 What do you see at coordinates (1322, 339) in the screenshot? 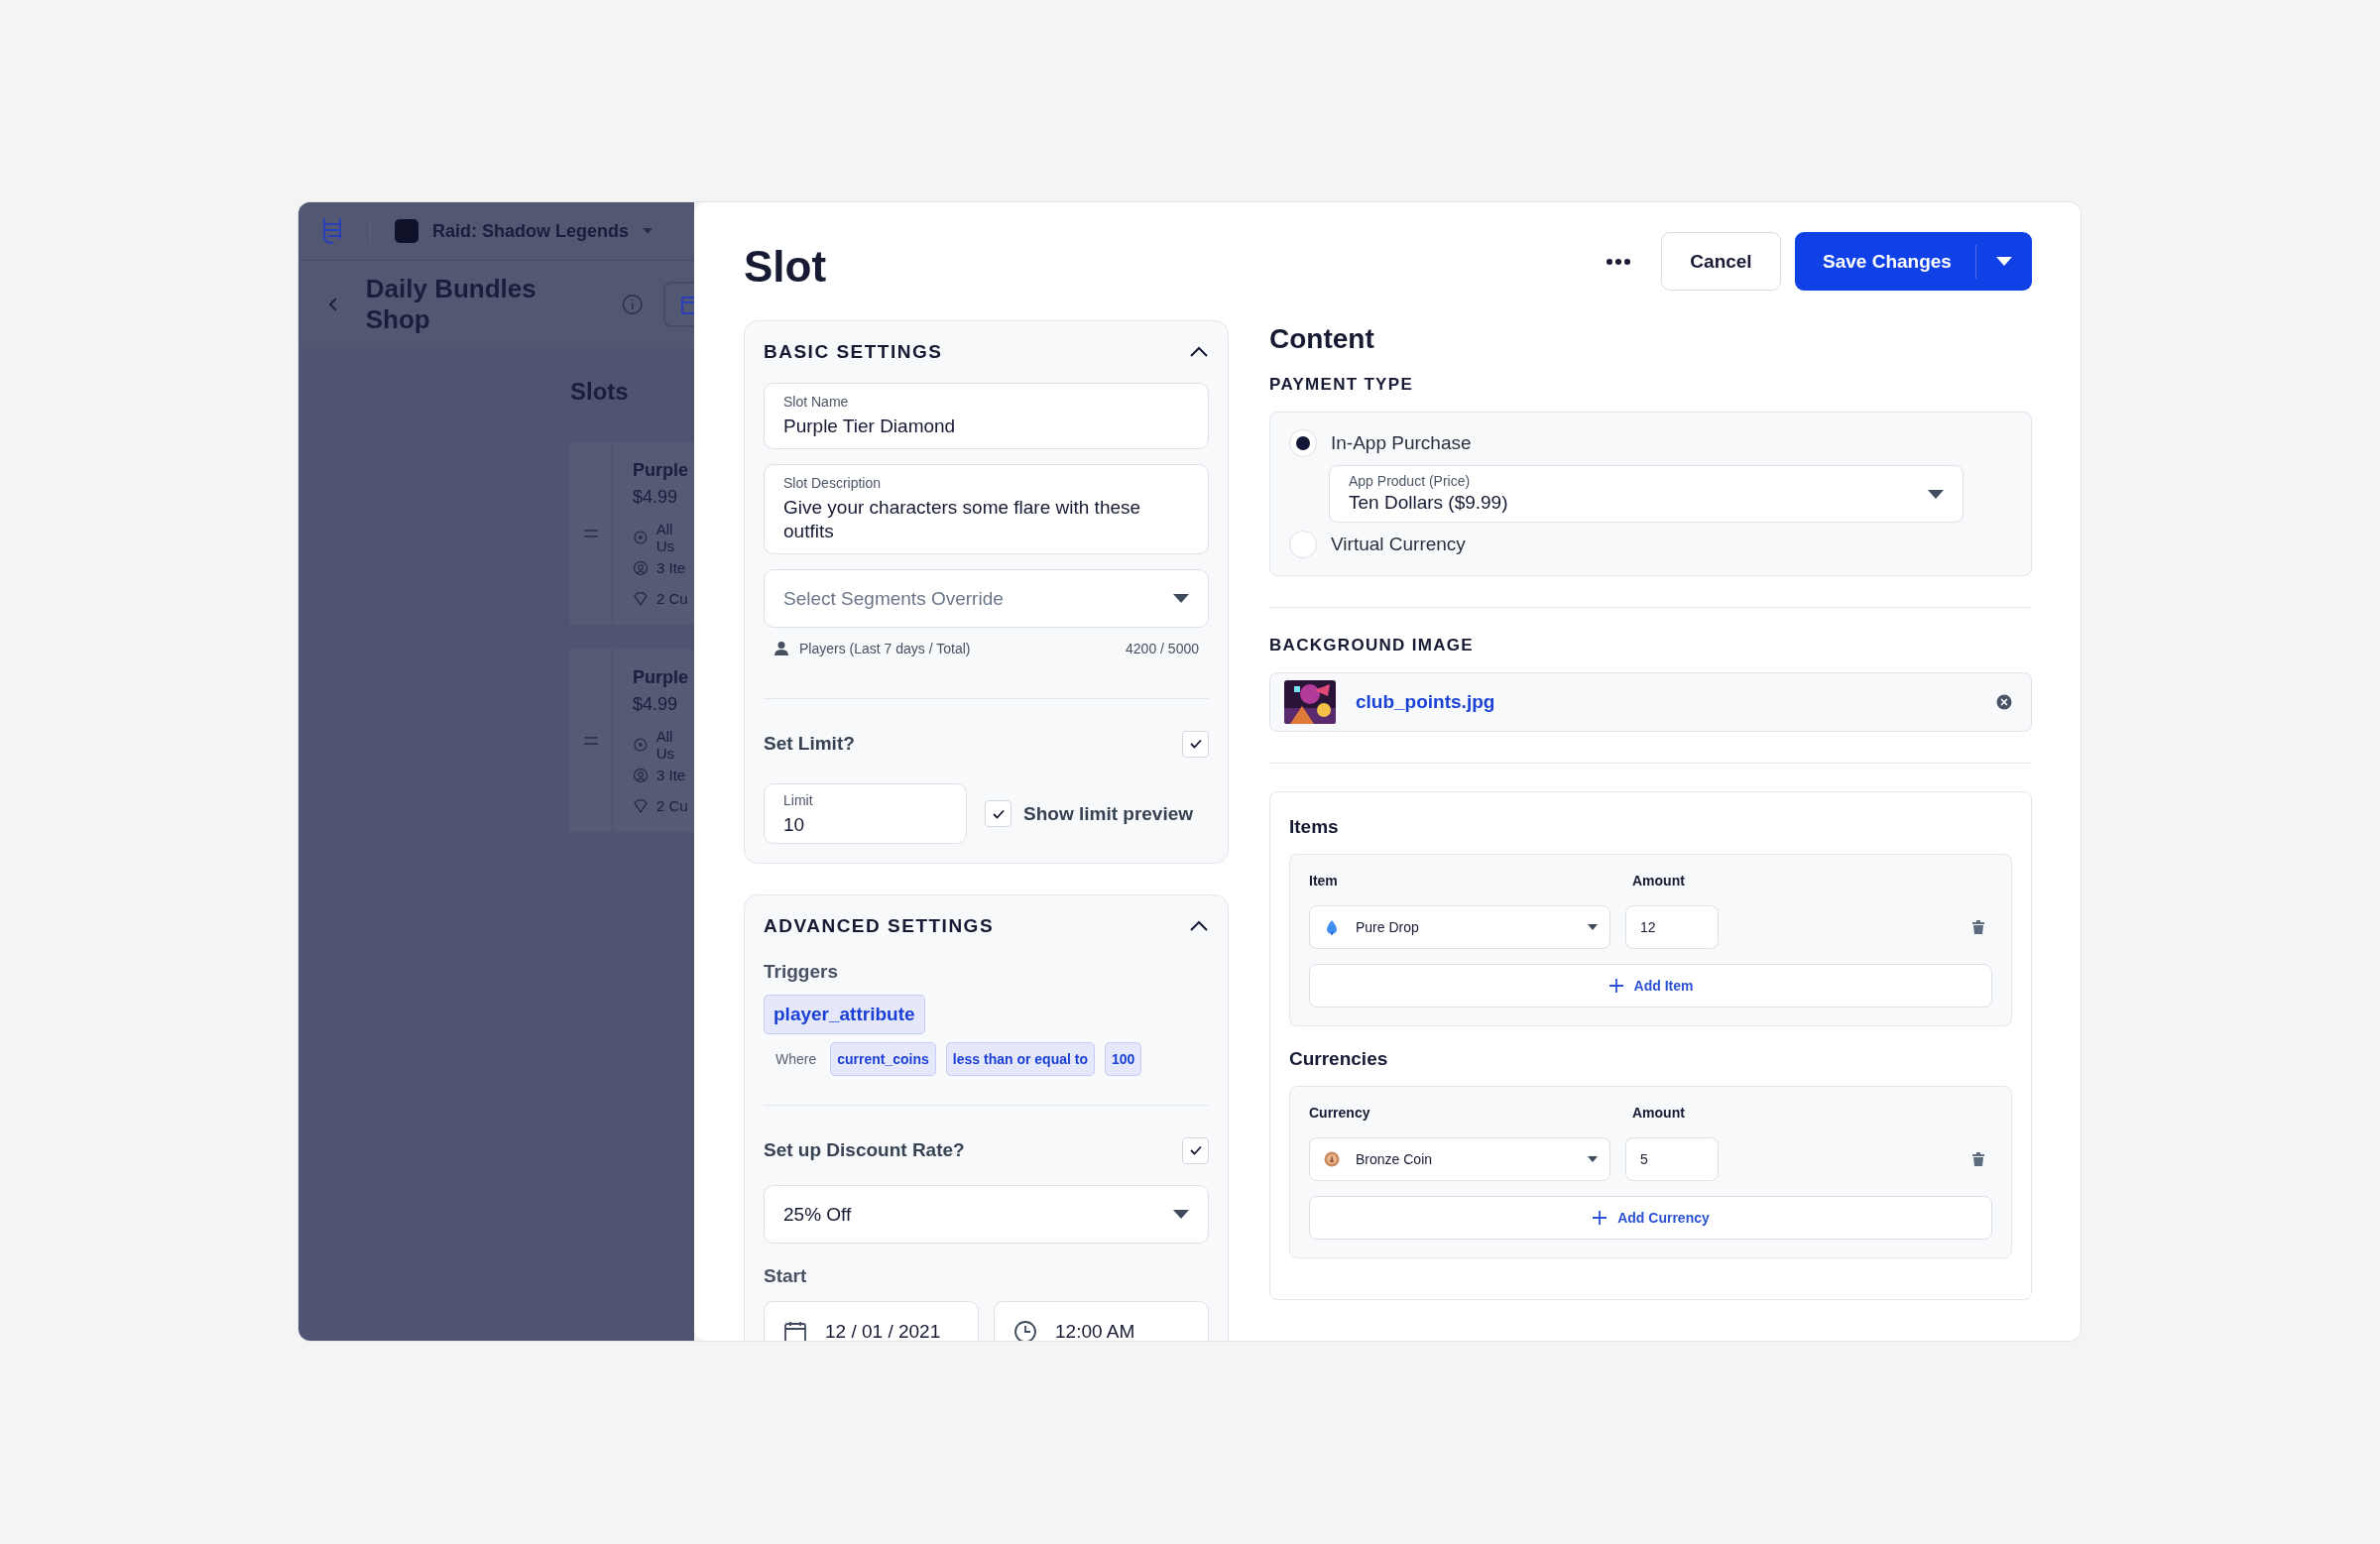
I see `section-title: Content` at bounding box center [1322, 339].